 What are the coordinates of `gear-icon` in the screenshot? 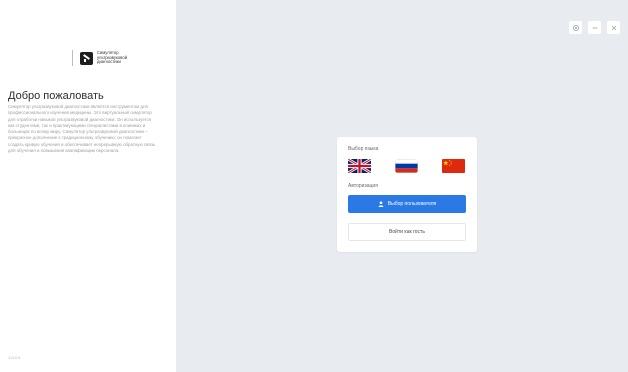 It's located at (575, 27).